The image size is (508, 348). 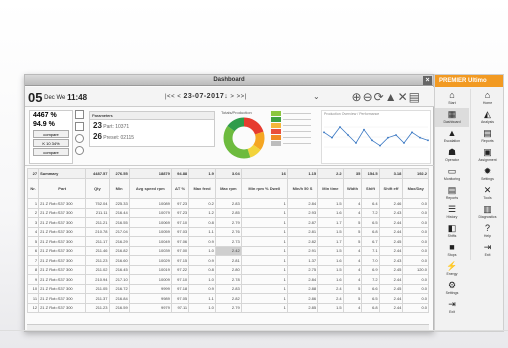 What do you see at coordinates (330, 173) in the screenshot?
I see `summary-cell: 2.2` at bounding box center [330, 173].